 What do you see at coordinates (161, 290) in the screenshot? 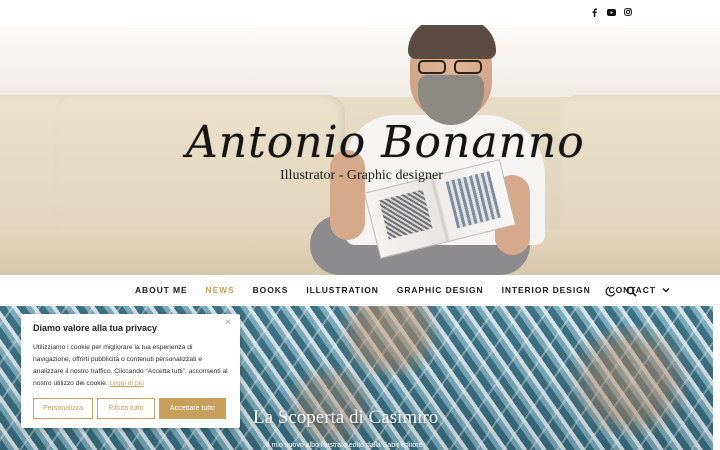
I see `nav-item-about-me: ABOUT ME` at bounding box center [161, 290].